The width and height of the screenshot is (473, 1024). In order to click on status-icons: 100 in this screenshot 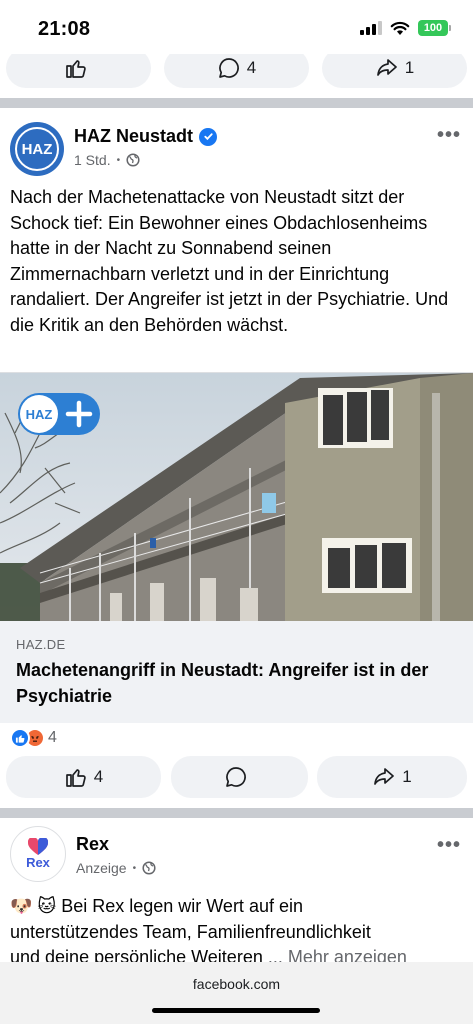, I will do `click(405, 28)`.